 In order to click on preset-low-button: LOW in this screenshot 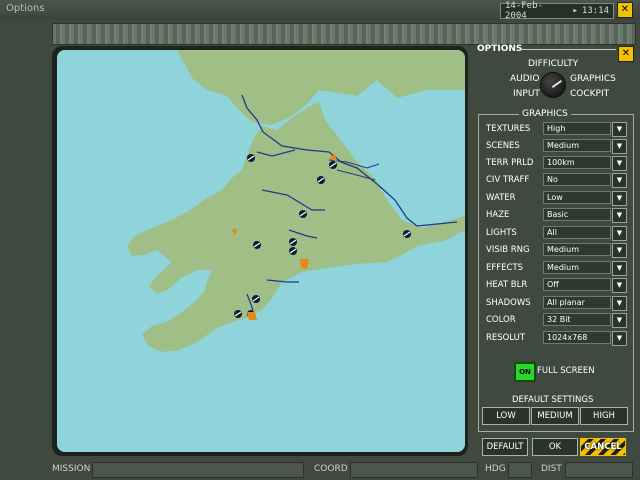, I will do `click(506, 416)`.